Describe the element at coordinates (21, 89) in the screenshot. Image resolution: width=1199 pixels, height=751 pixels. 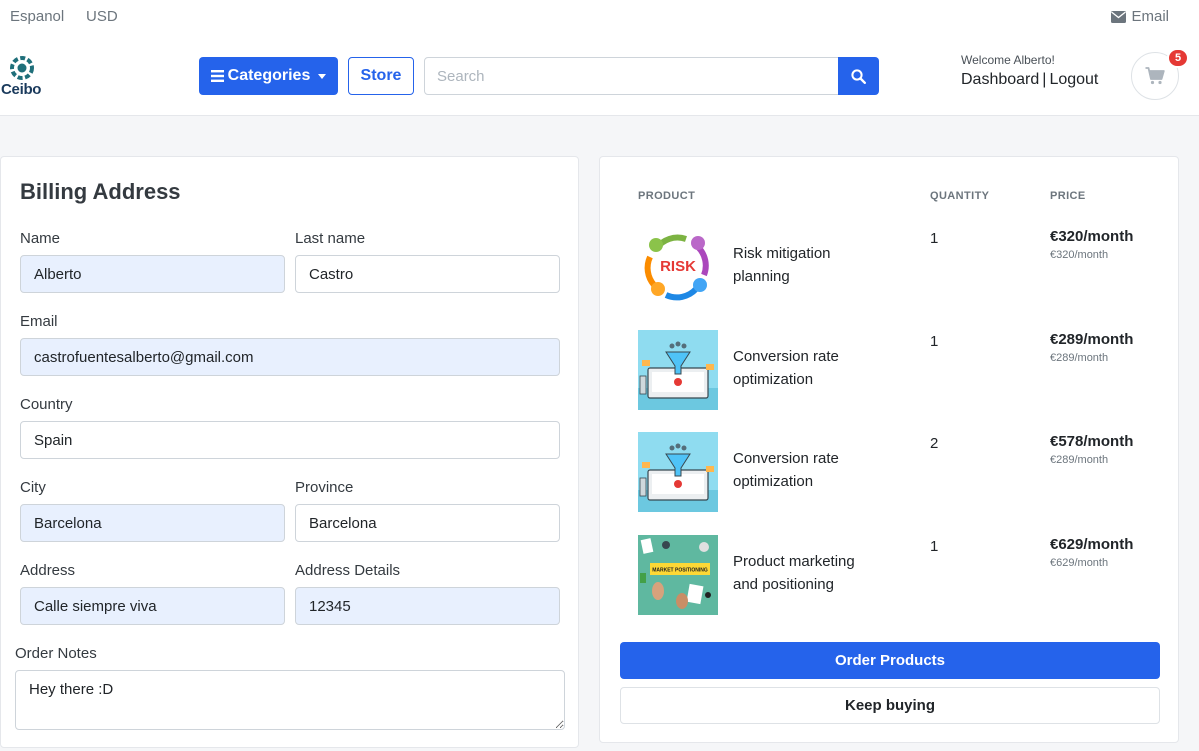
I see `logo-text: Ceibo` at that location.